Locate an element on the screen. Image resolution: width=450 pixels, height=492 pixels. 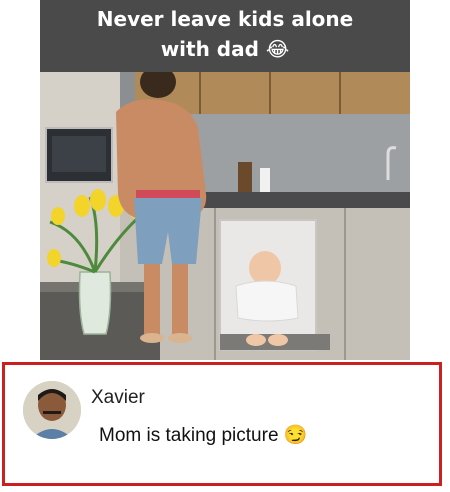
meme-caption: Never leave kids alone with dad 😂 is located at coordinates (225, 34).